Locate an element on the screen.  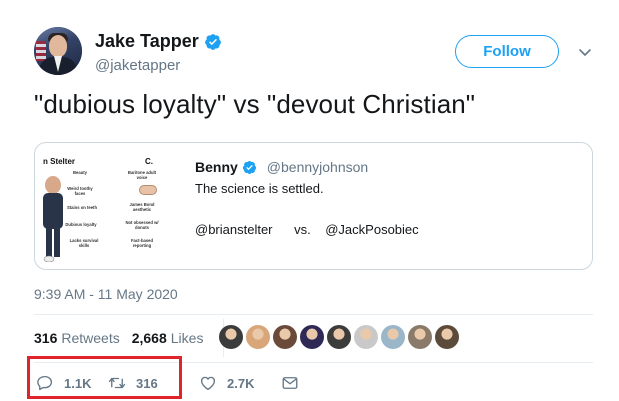
image-label: Not obsessed w/ donuts is located at coordinates (142, 225).